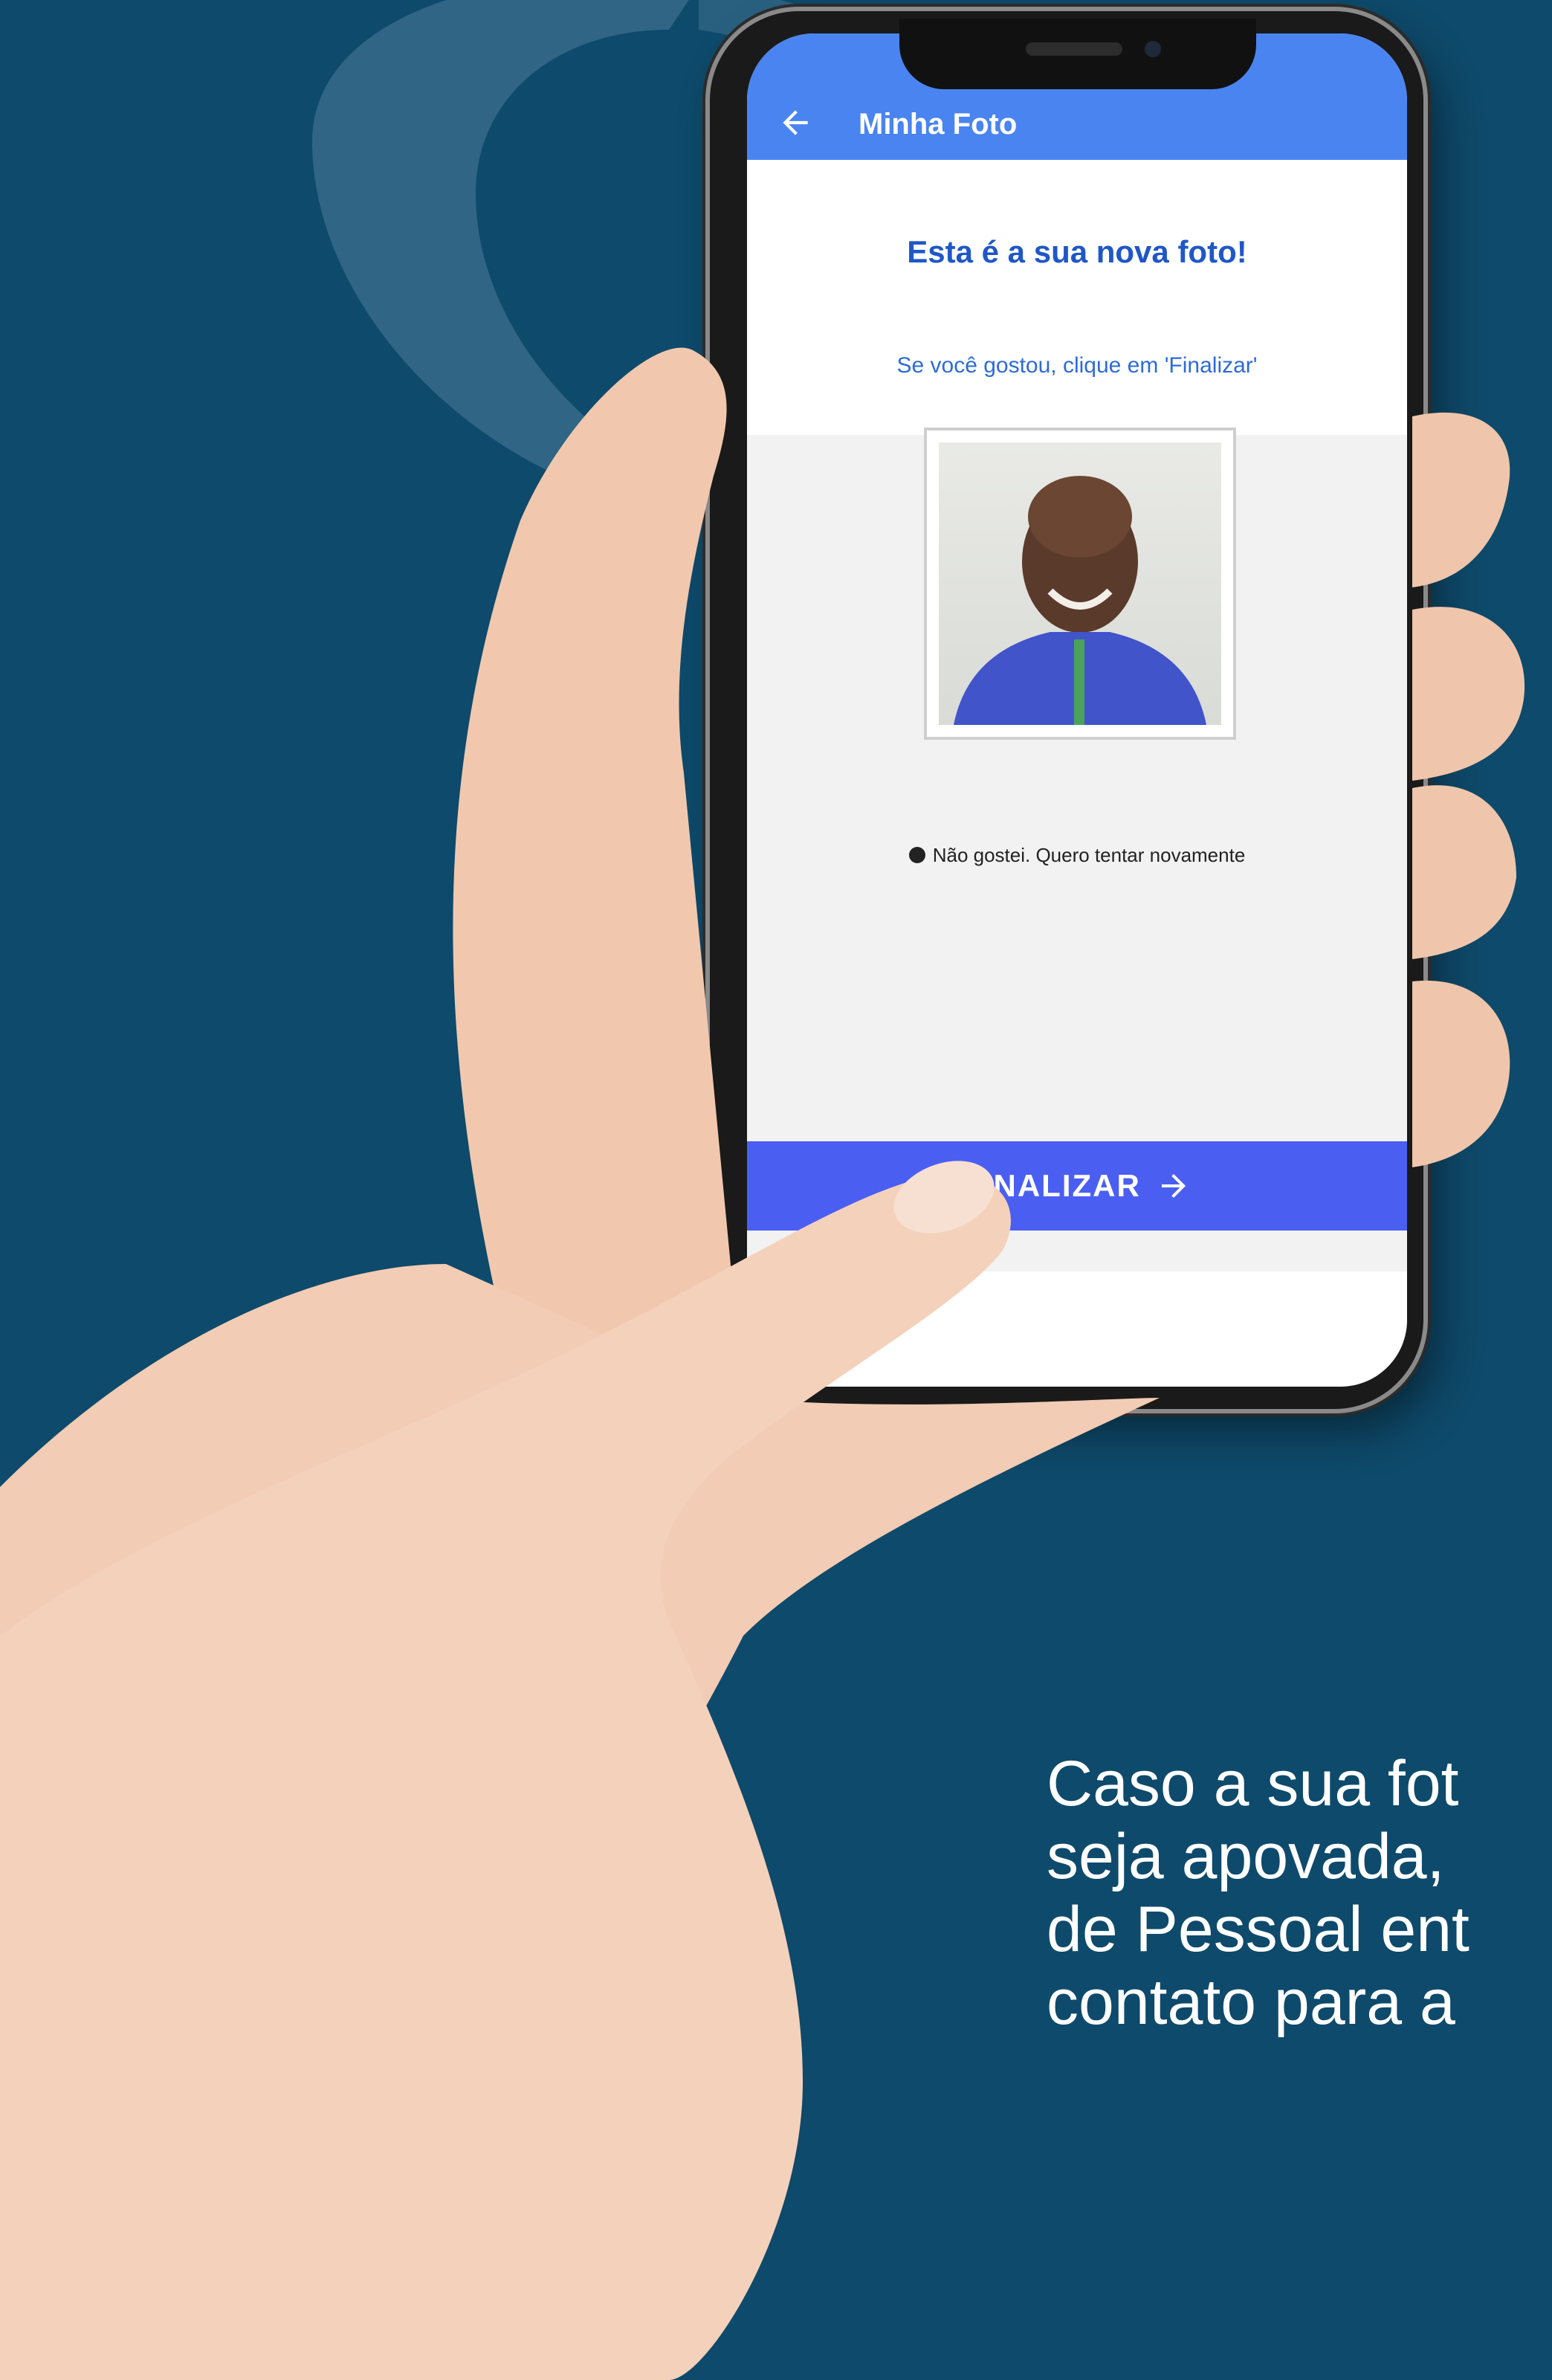 This screenshot has height=2380, width=1552. I want to click on caption-line: seja apovada,, so click(1246, 1856).